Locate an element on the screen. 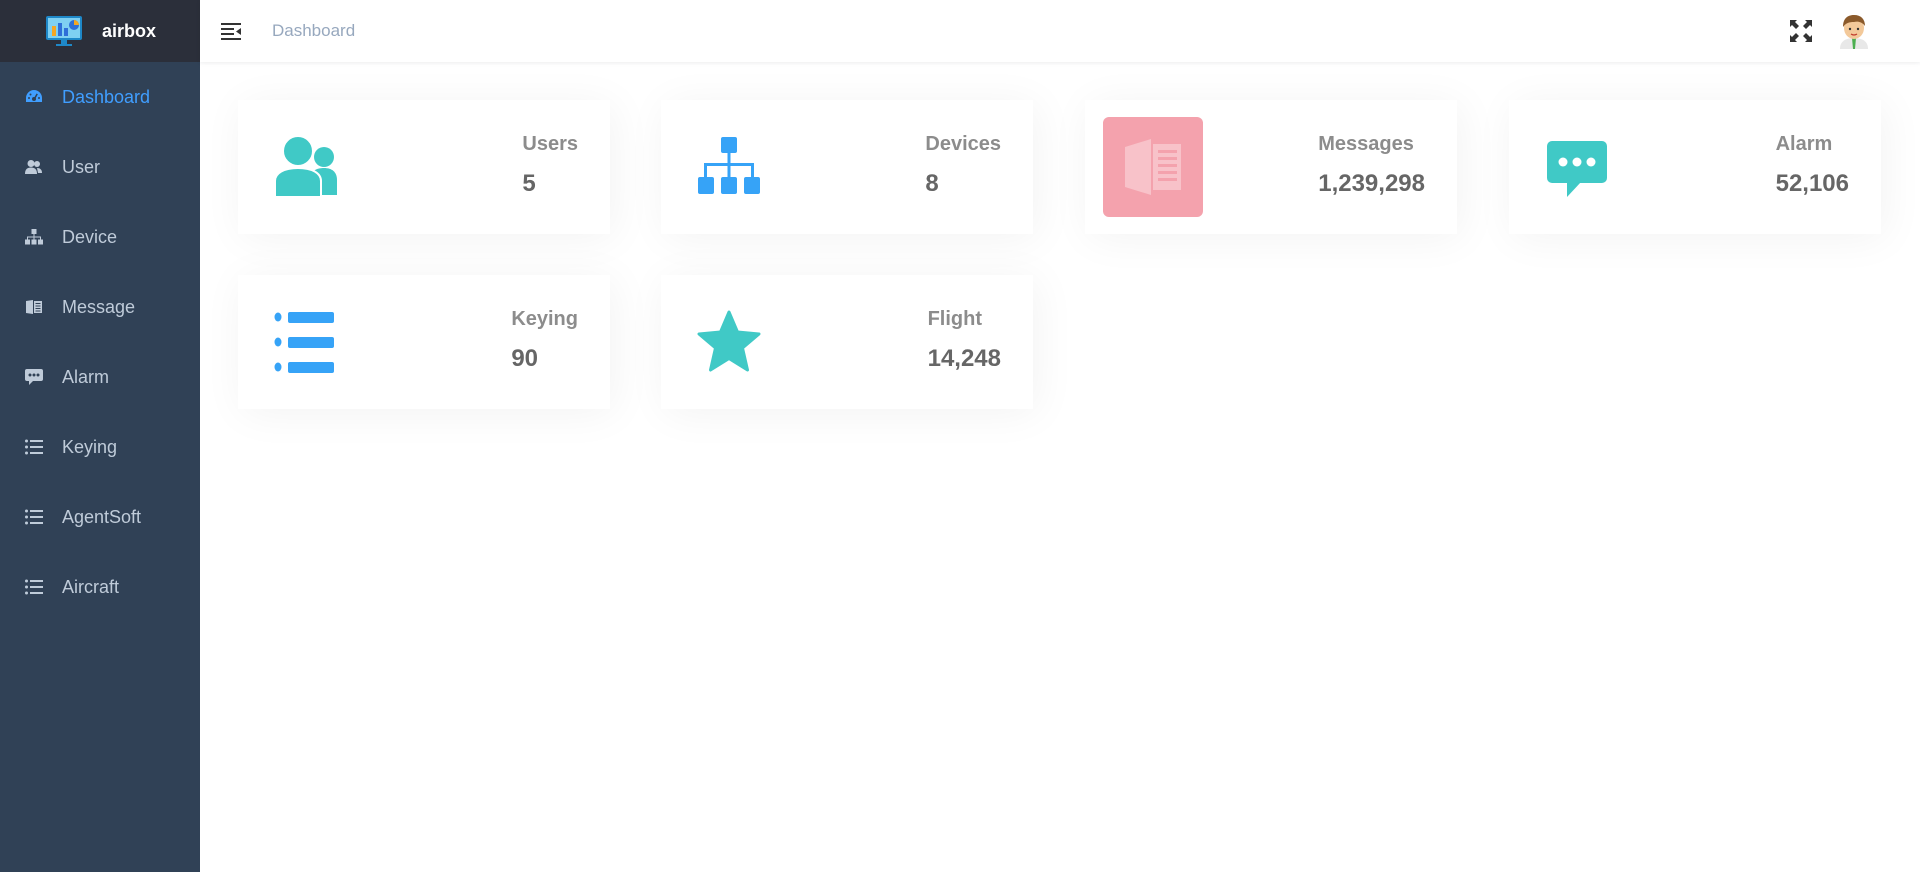 This screenshot has height=872, width=1920. sidebar-item-label: Message is located at coordinates (99, 306).